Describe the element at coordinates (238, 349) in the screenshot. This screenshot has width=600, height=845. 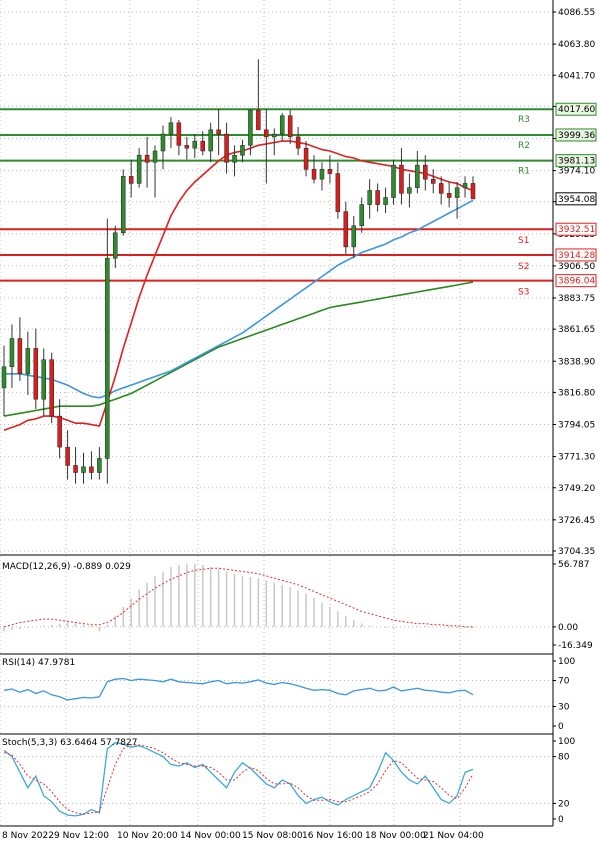
I see `slow-moving-average` at that location.